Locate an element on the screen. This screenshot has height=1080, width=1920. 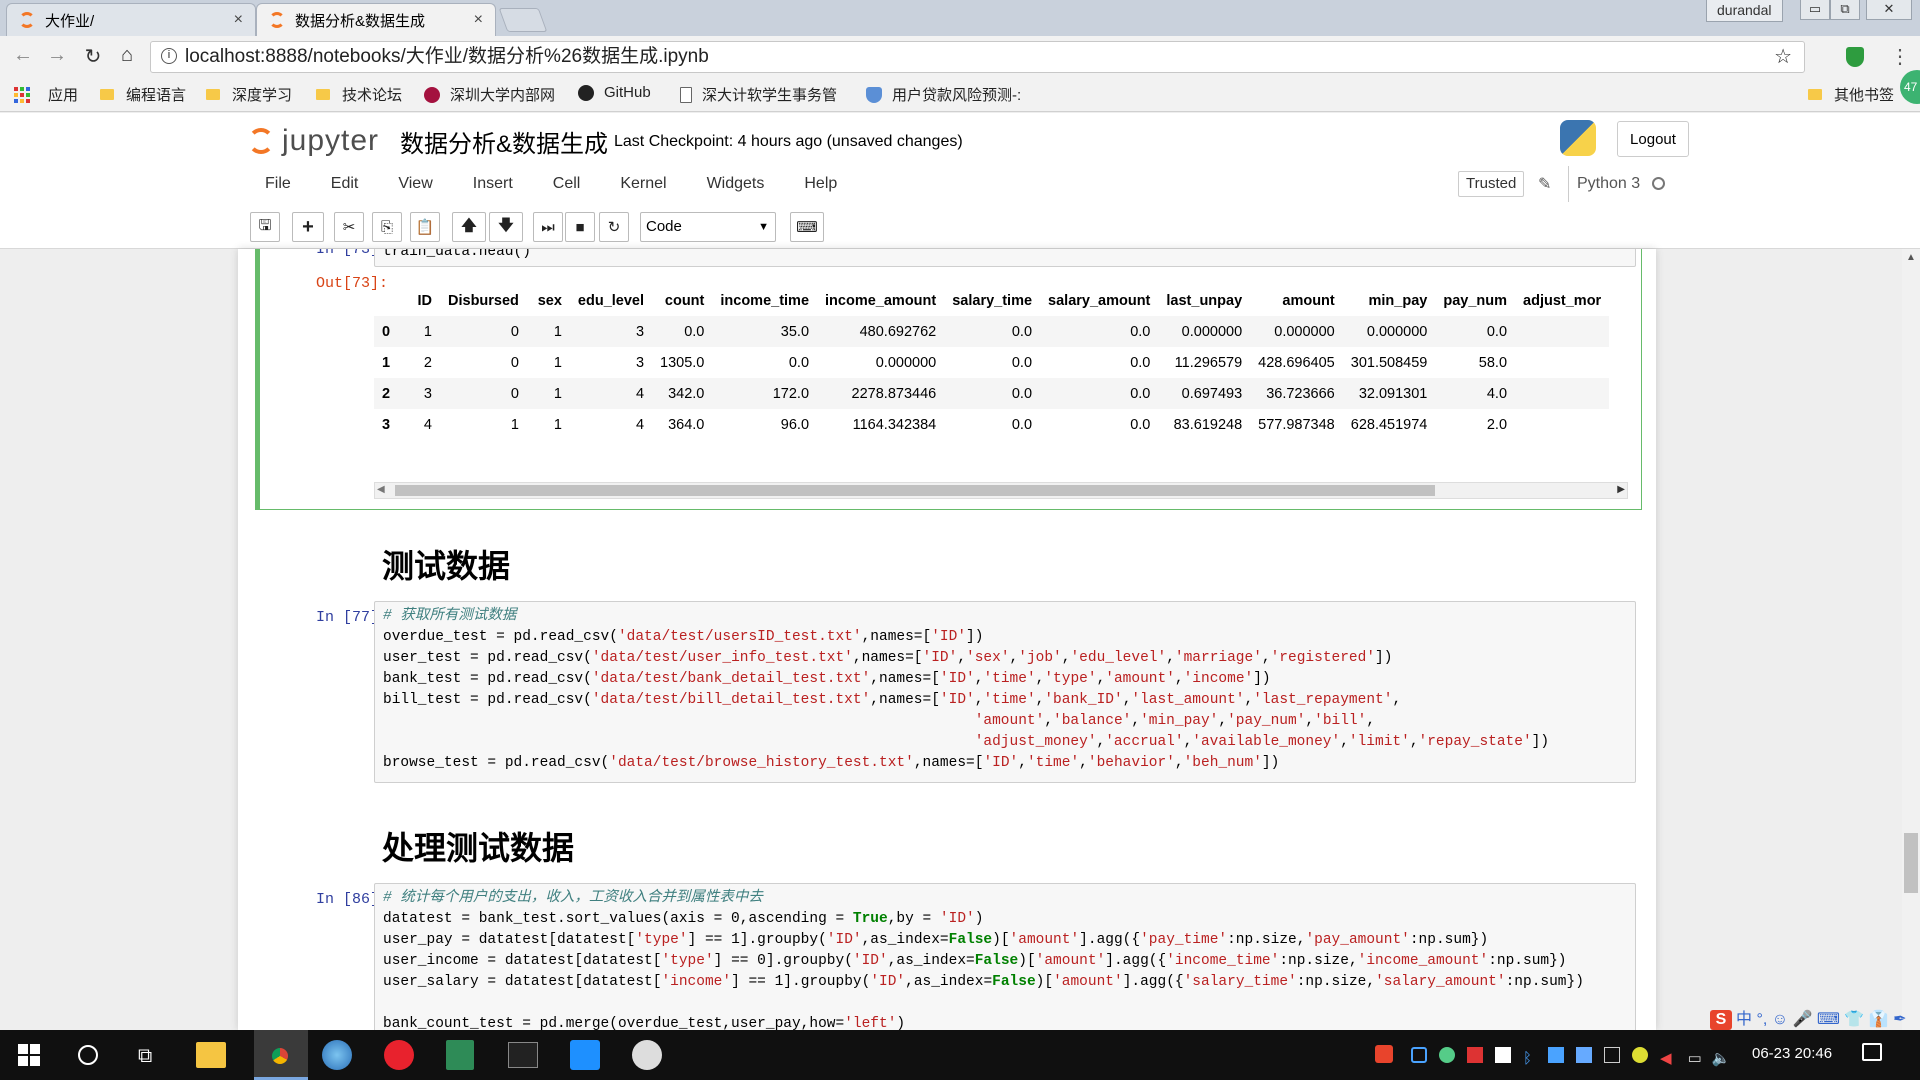
table-cell: 0.000000 is located at coordinates (1304, 331).